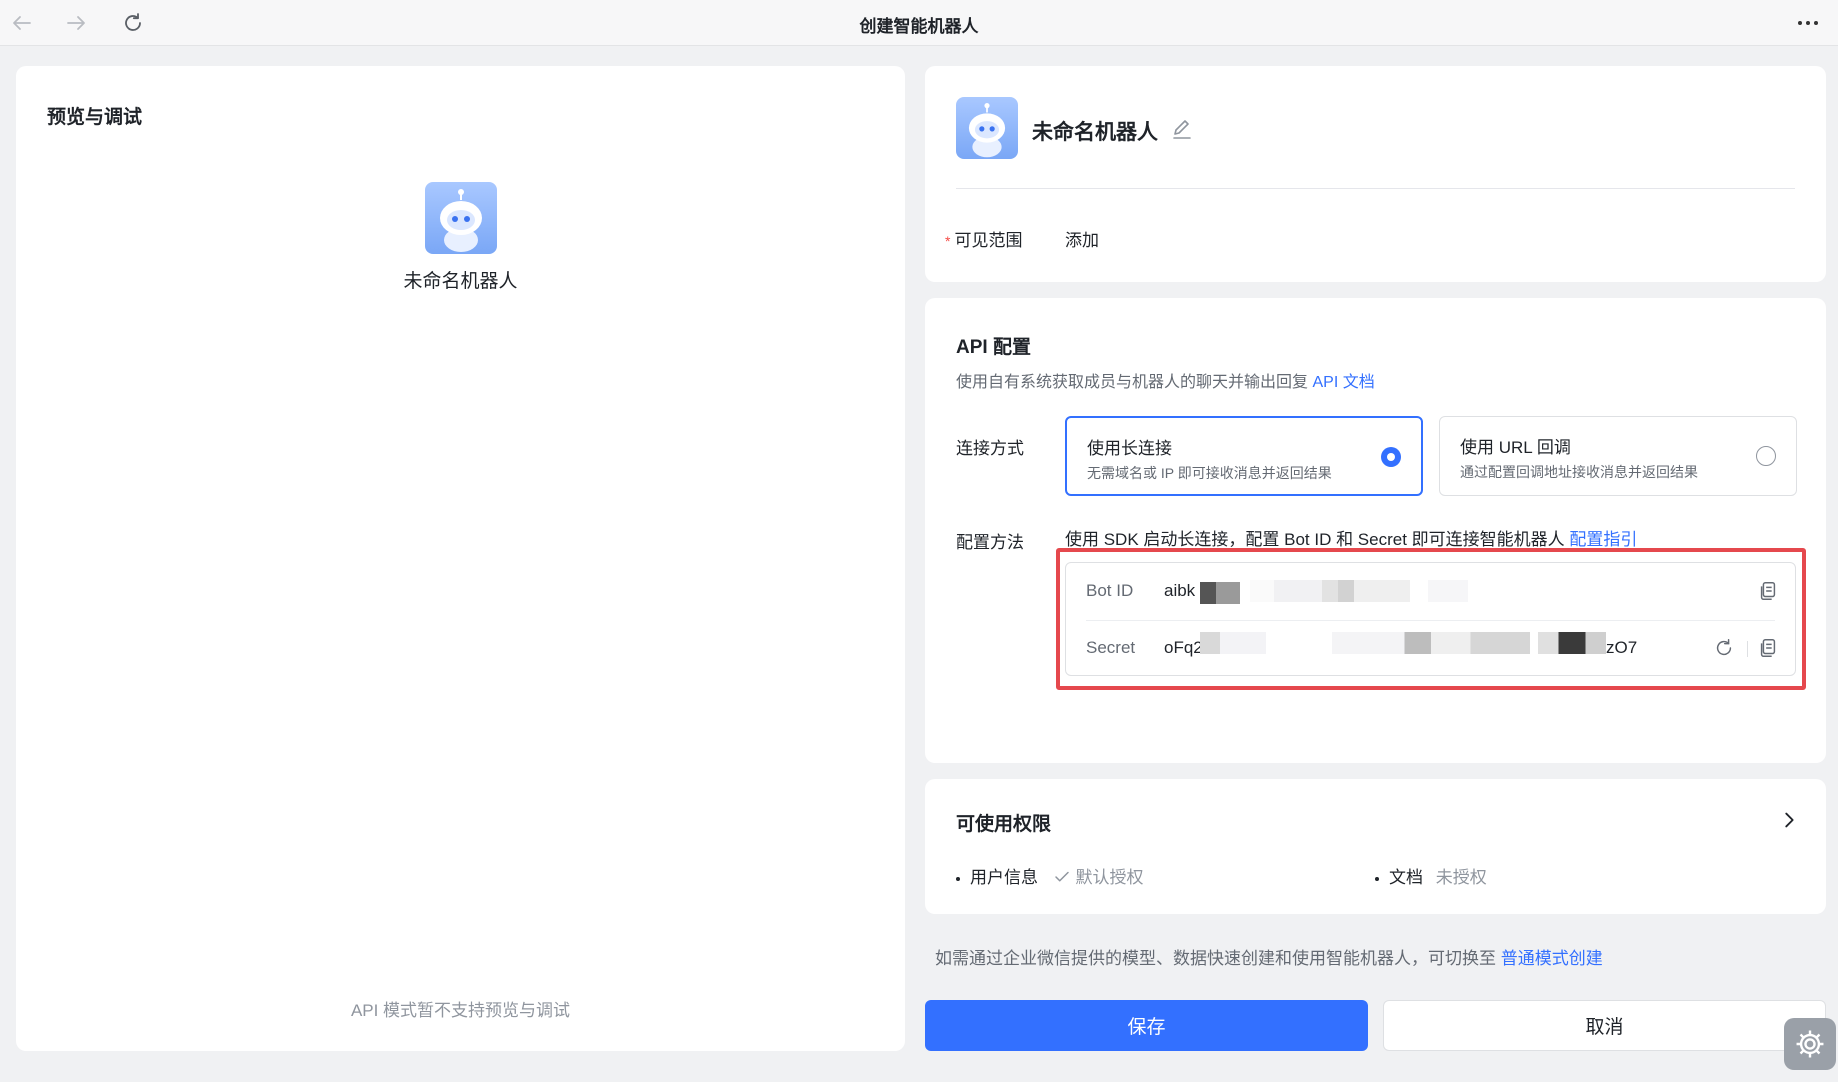  Describe the element at coordinates (990, 448) in the screenshot. I see `connection-label: 连接方式` at that location.